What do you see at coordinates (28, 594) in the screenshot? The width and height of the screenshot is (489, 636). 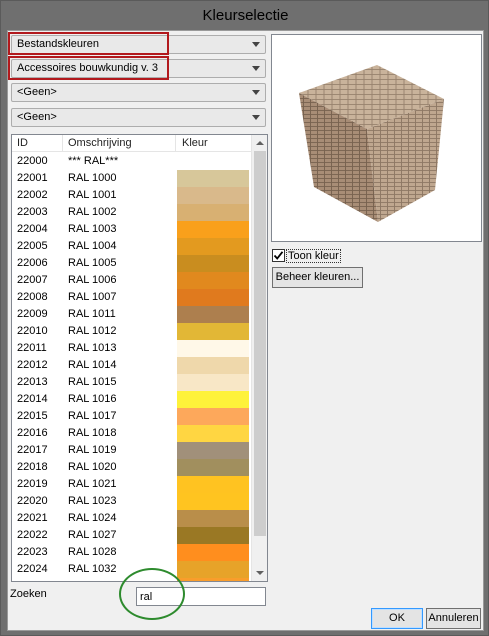 I see `search-label: Zoeken` at bounding box center [28, 594].